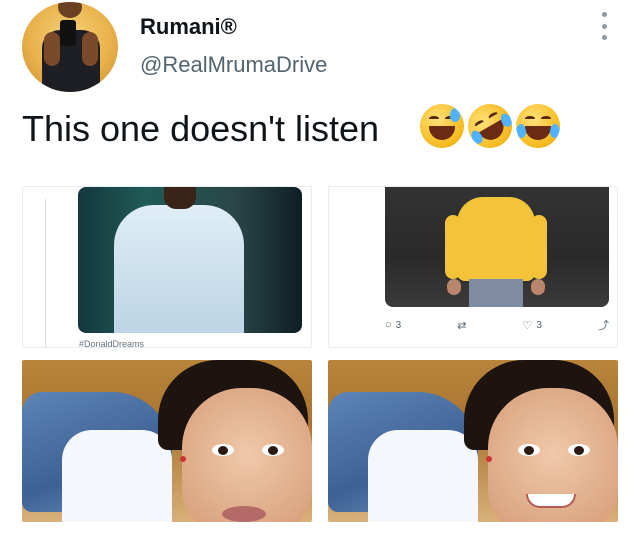  I want to click on share-action: ⤴, so click(603, 325).